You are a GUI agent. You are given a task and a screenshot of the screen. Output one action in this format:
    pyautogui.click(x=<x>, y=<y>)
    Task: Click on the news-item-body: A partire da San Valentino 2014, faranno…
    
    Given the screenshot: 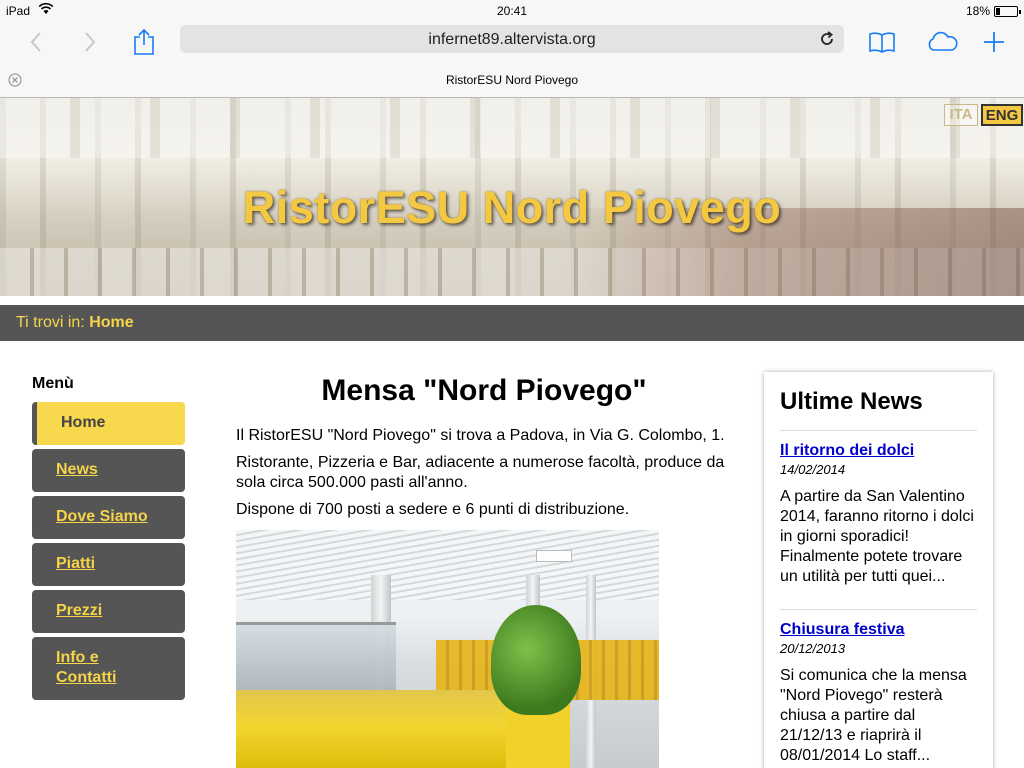 What is the action you would take?
    pyautogui.click(x=877, y=536)
    